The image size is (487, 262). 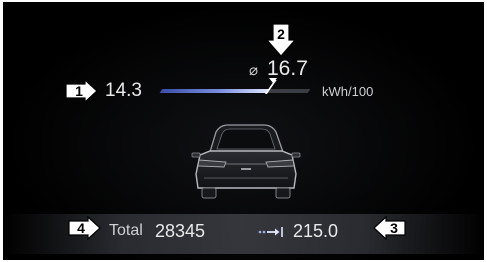 I want to click on callout-3-number: 3, so click(x=394, y=228).